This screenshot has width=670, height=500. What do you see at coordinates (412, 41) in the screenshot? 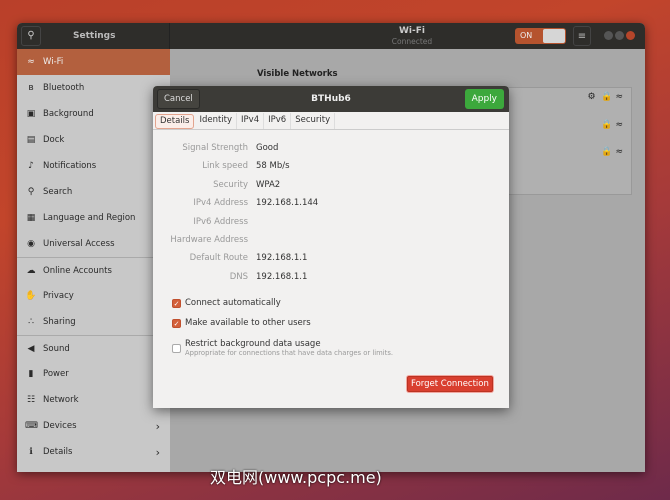
I see `panel-subtitle: Connected` at bounding box center [412, 41].